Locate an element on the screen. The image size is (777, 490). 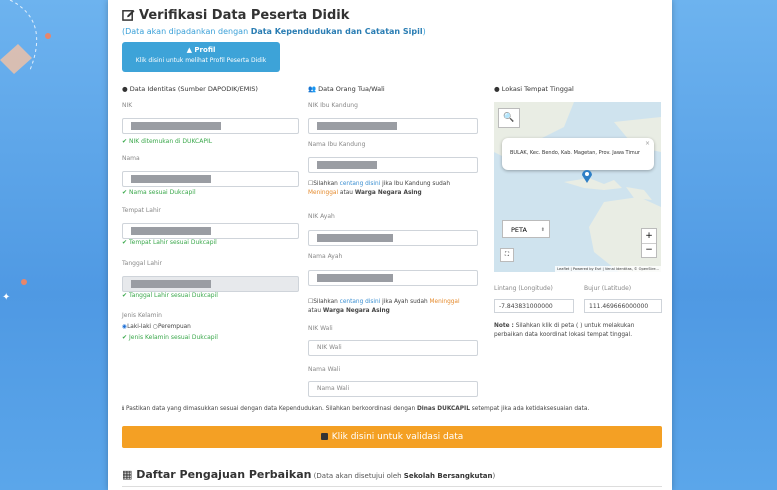
lokasi-heading: ● Lokasi Tempat Tinggal is located at coordinates (534, 89).